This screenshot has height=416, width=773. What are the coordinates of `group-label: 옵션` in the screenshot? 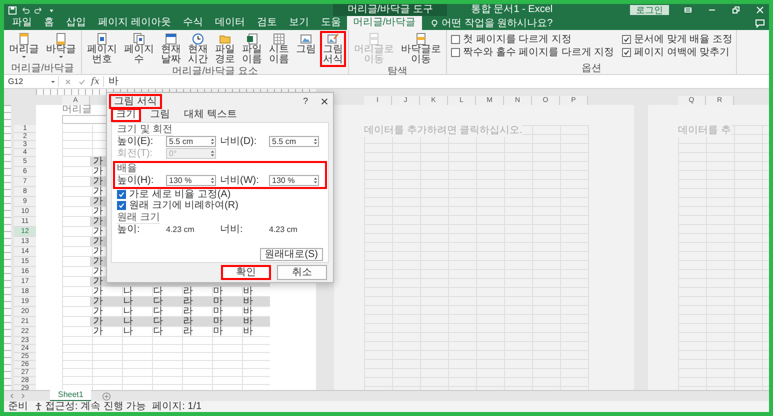 It's located at (591, 69).